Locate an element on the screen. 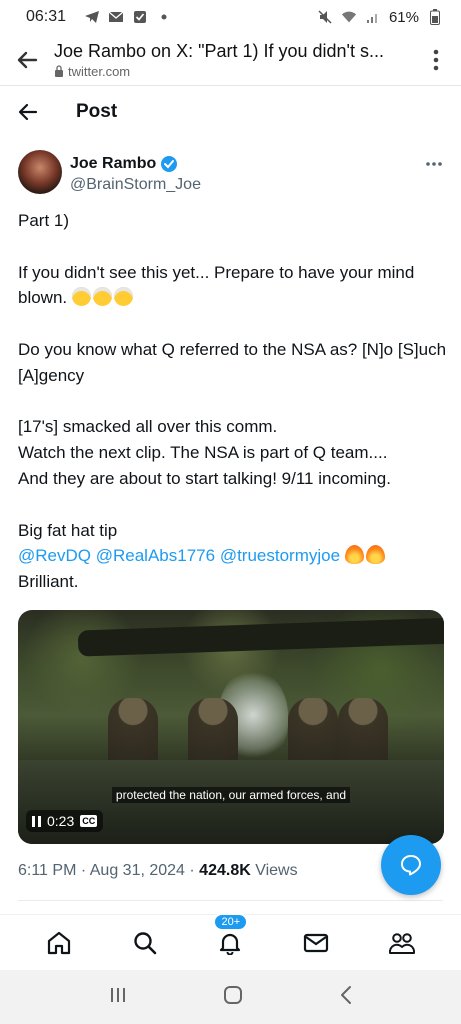 The height and width of the screenshot is (1024, 461). wifi-icon is located at coordinates (349, 17).